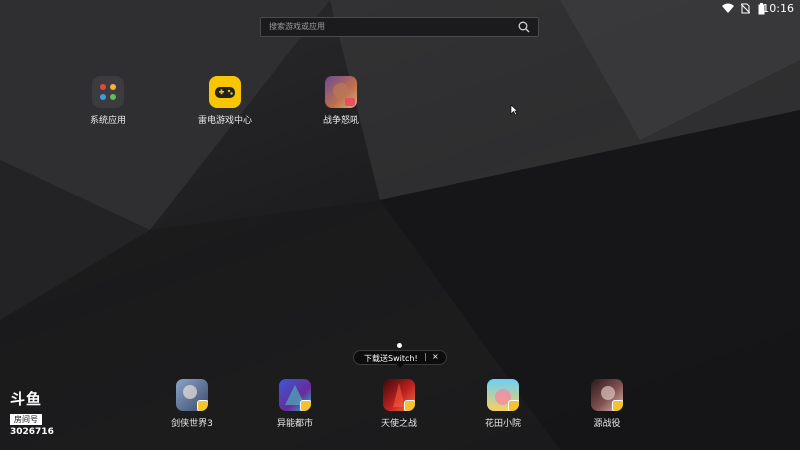 The image size is (800, 450). Describe the element at coordinates (778, 8) in the screenshot. I see `clock: 10:16` at that location.